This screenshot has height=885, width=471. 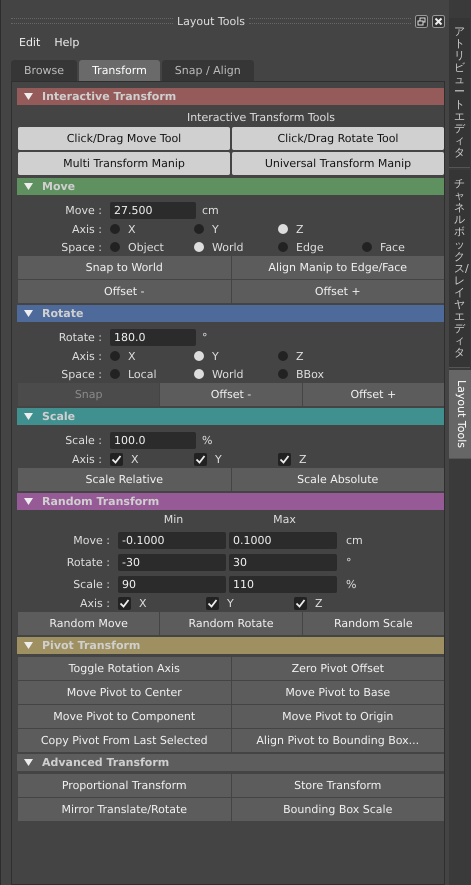 I want to click on column-header: Max, so click(x=284, y=520).